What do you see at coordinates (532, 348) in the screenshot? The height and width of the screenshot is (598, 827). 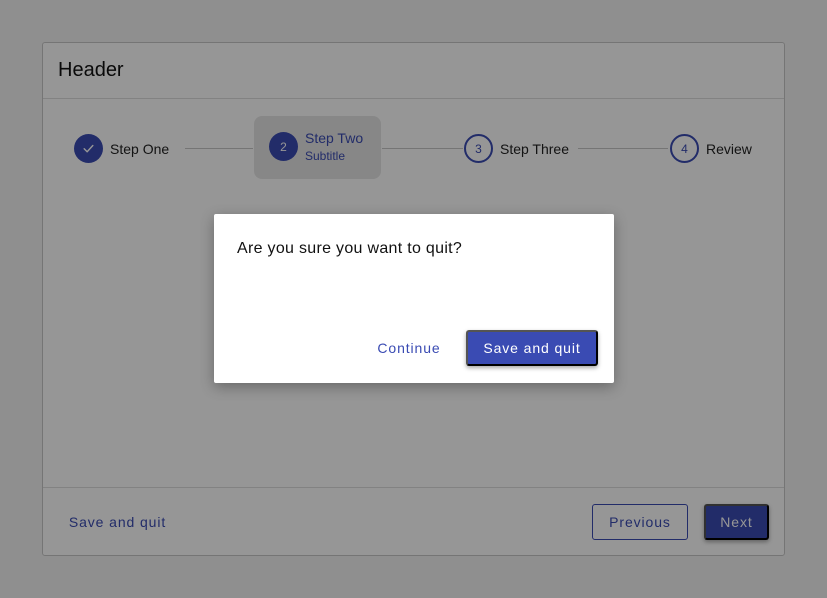 I see `dialog-save-and-quit-button: Save and quit` at bounding box center [532, 348].